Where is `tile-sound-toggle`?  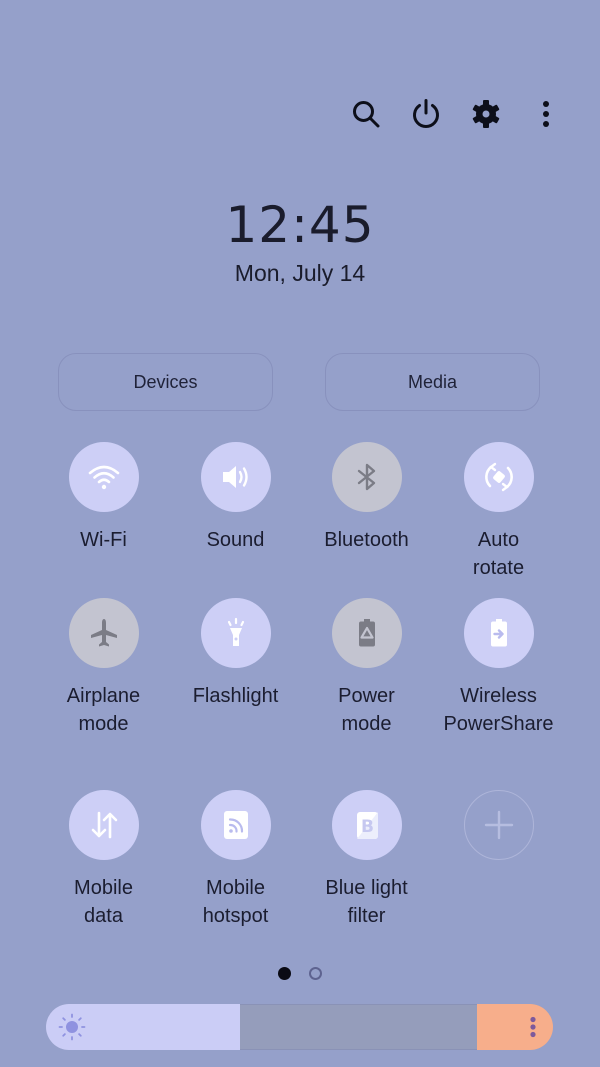
tile-sound-toggle is located at coordinates (235, 477).